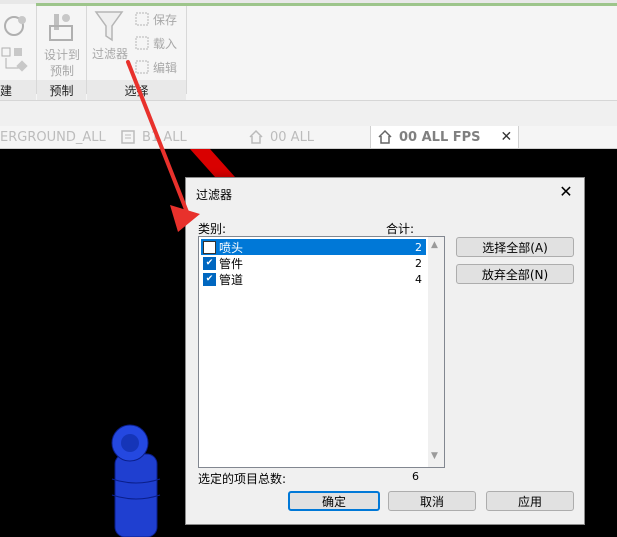  Describe the element at coordinates (156, 67) in the screenshot. I see `edit-selection-button: 编辑` at that location.